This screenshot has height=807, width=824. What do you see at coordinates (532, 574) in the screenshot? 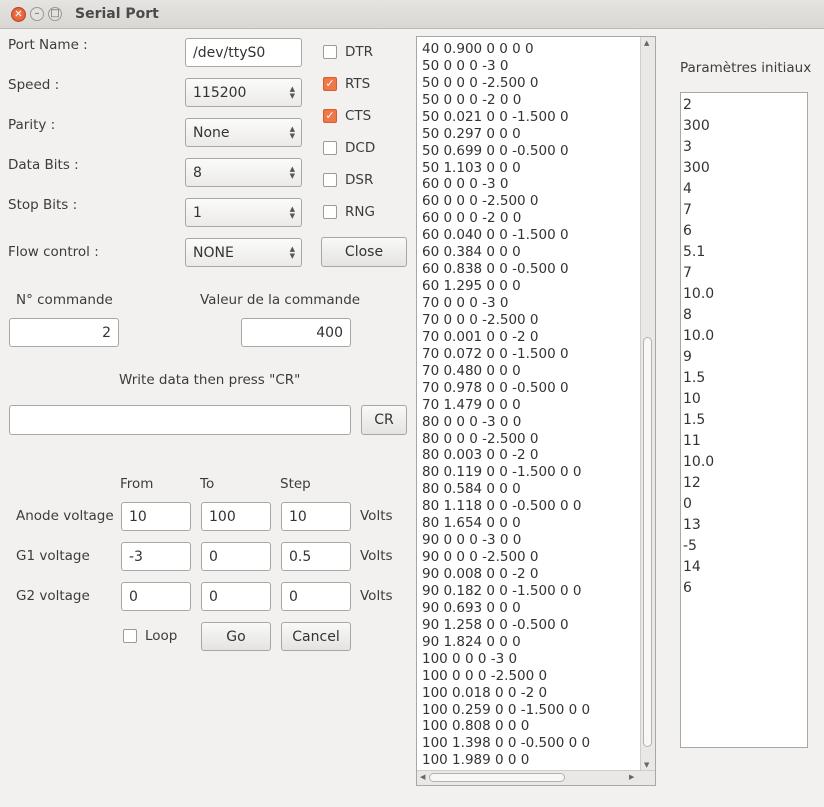
I see `log-line: 90 0.008 0 0 -2 0` at bounding box center [532, 574].